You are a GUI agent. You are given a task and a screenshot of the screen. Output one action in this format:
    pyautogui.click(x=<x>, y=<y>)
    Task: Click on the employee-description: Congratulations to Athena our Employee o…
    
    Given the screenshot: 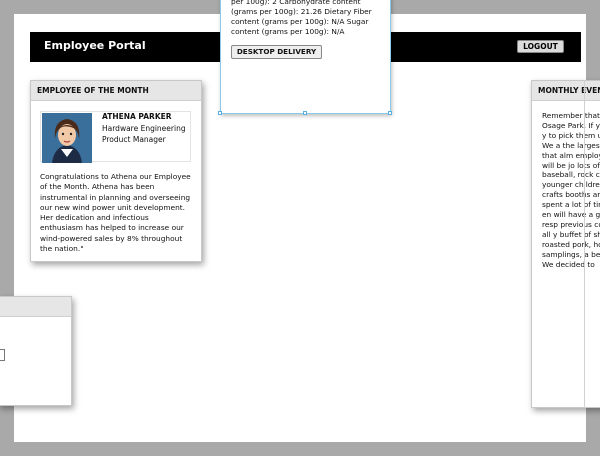 What is the action you would take?
    pyautogui.click(x=115, y=213)
    